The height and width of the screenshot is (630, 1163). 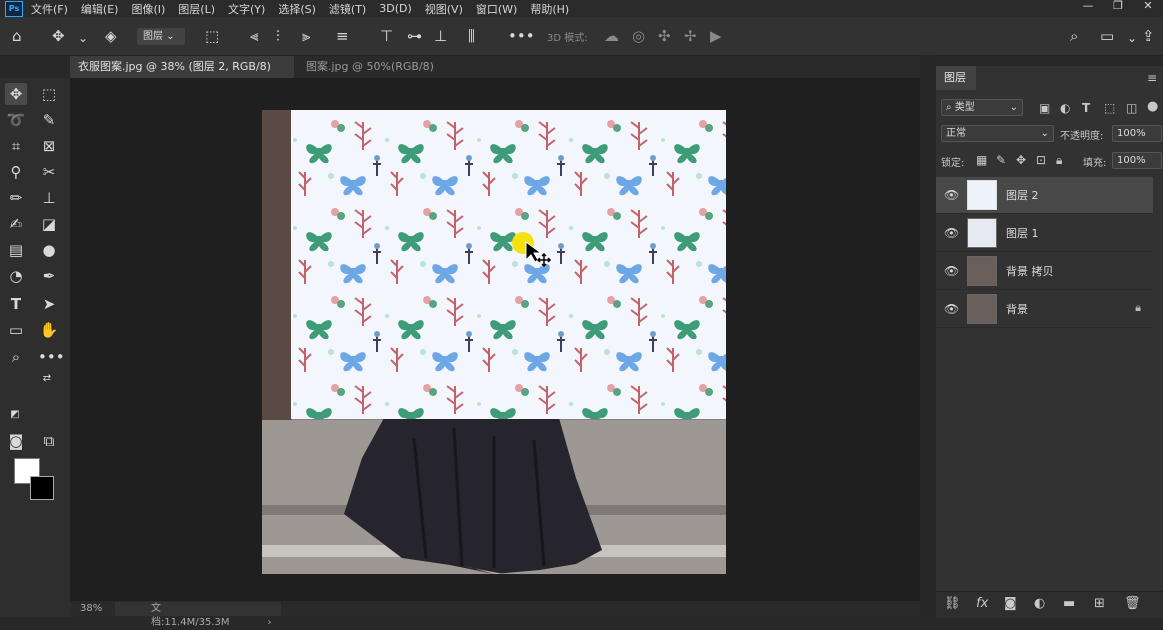 What do you see at coordinates (1041, 160) in the screenshot?
I see `lock-artboard-icon: ⊡` at bounding box center [1041, 160].